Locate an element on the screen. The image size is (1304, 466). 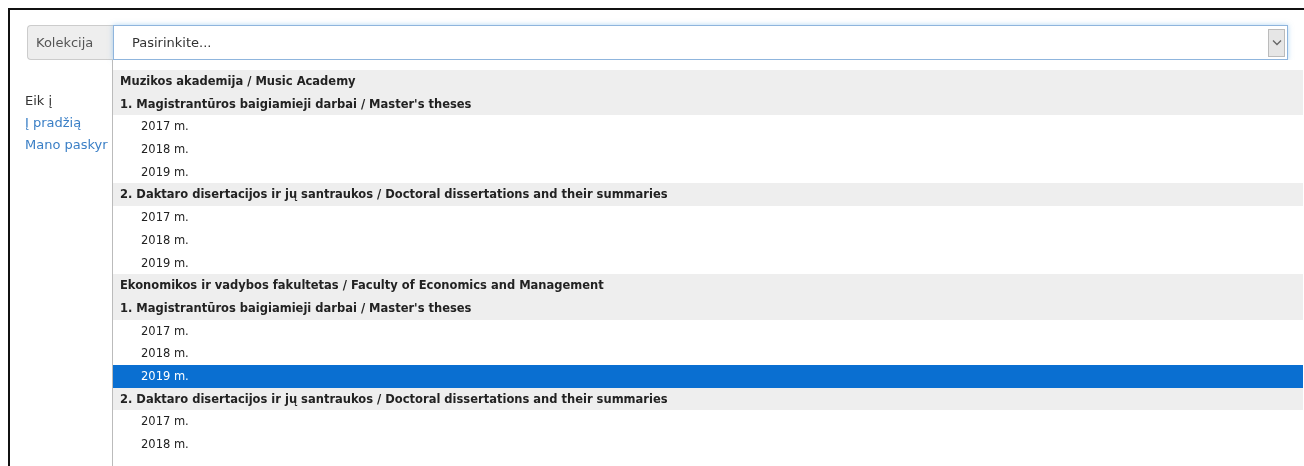
field-label: Kolekcija is located at coordinates (70, 42).